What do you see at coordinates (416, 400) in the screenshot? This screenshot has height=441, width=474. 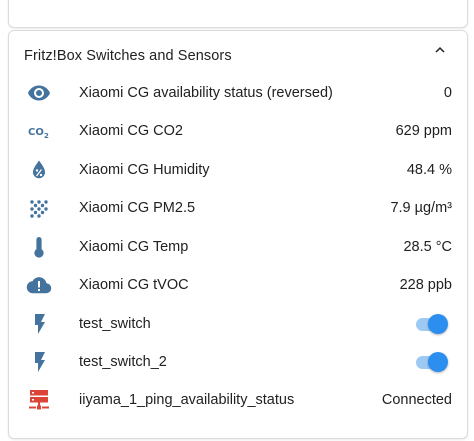 I see `entity-state: Connected` at bounding box center [416, 400].